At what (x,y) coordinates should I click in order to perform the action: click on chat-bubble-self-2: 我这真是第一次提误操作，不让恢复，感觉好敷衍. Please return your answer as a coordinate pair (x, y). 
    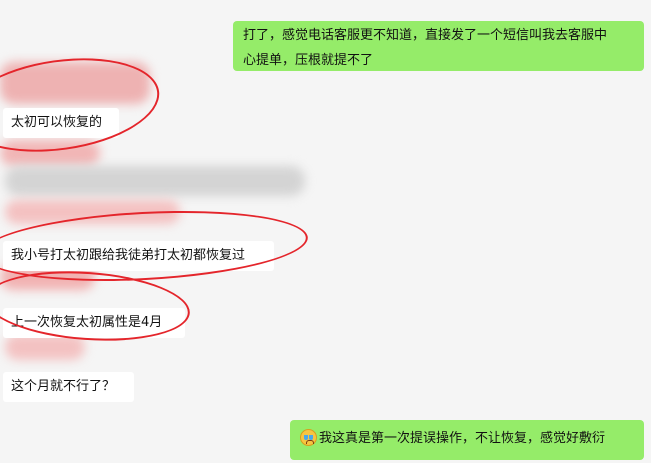
    Looking at the image, I should click on (467, 440).